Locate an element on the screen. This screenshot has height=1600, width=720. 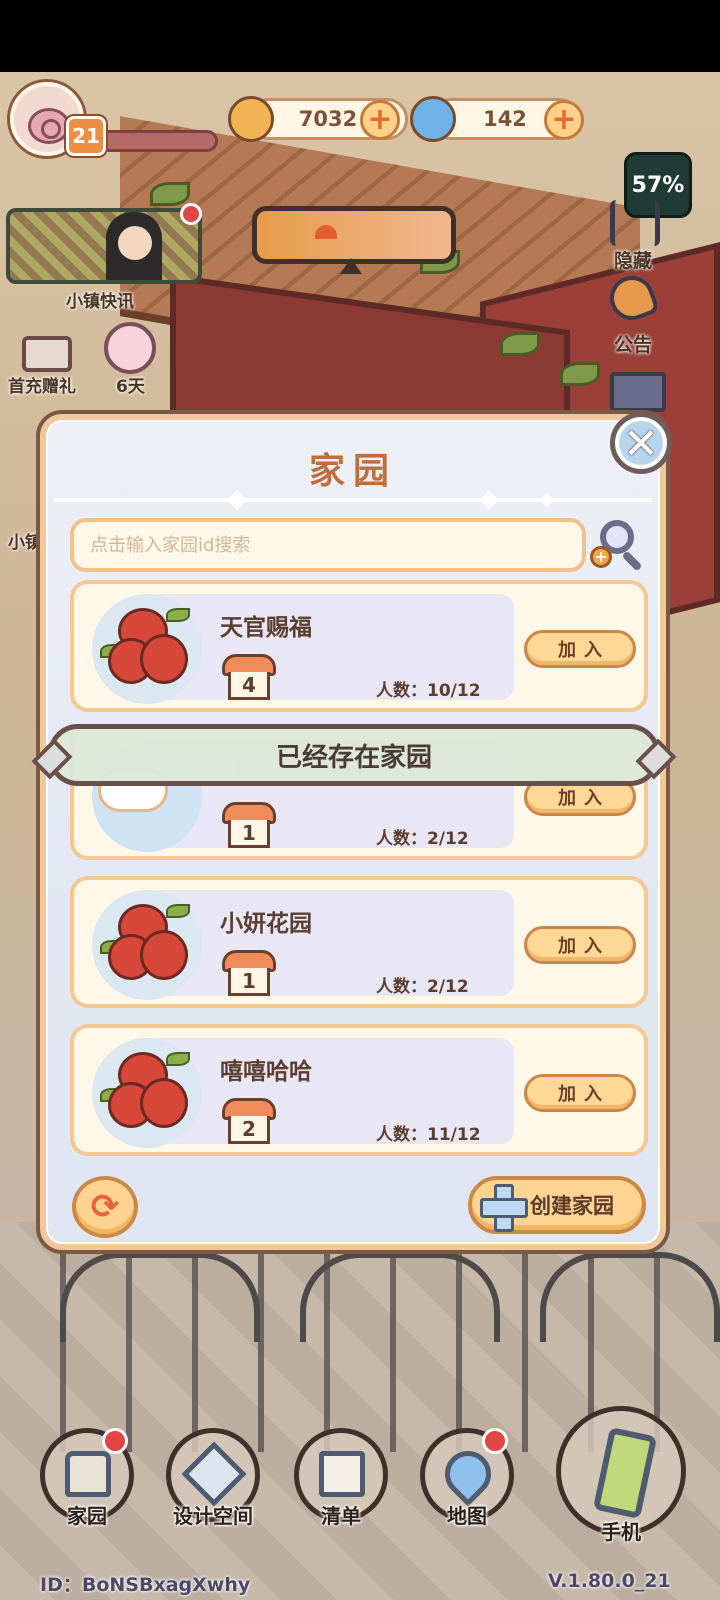
sparkle-icon is located at coordinates (547, 500).